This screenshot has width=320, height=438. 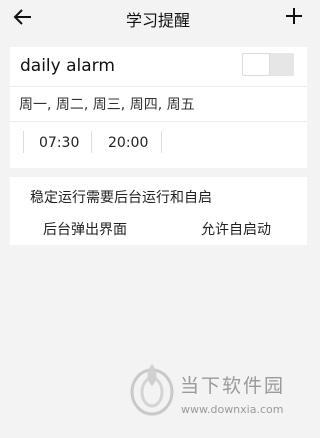 What do you see at coordinates (152, 390) in the screenshot?
I see `watermark-logo` at bounding box center [152, 390].